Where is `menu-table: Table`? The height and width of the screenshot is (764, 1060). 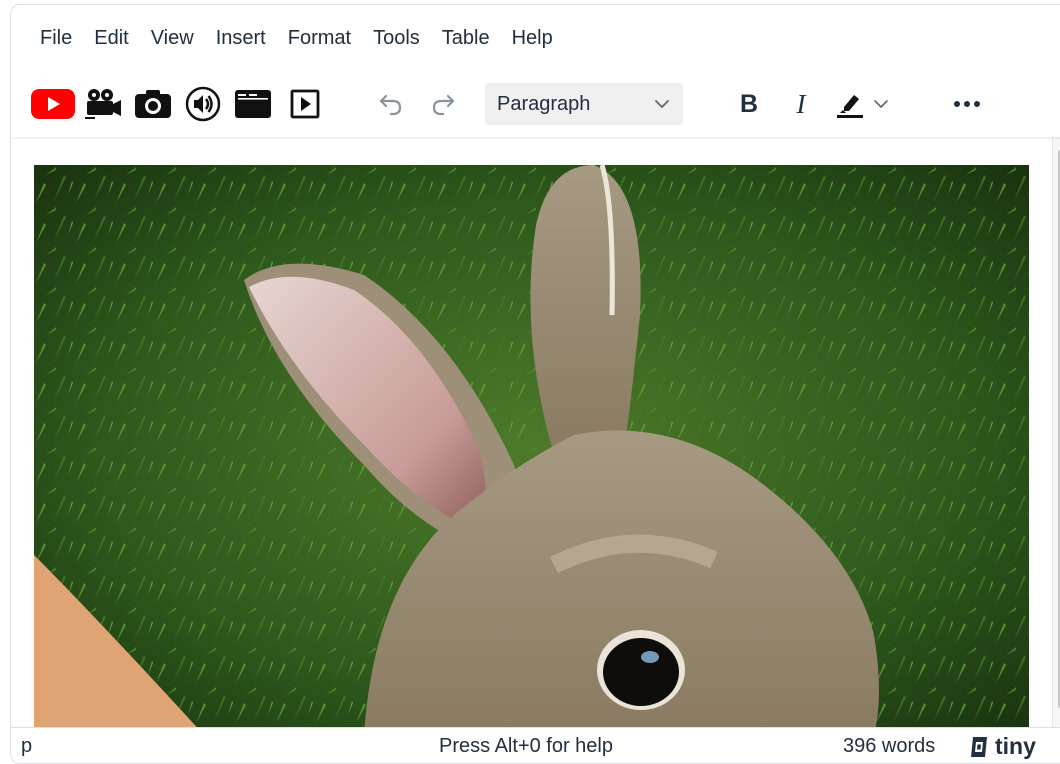
menu-table: Table is located at coordinates (466, 38).